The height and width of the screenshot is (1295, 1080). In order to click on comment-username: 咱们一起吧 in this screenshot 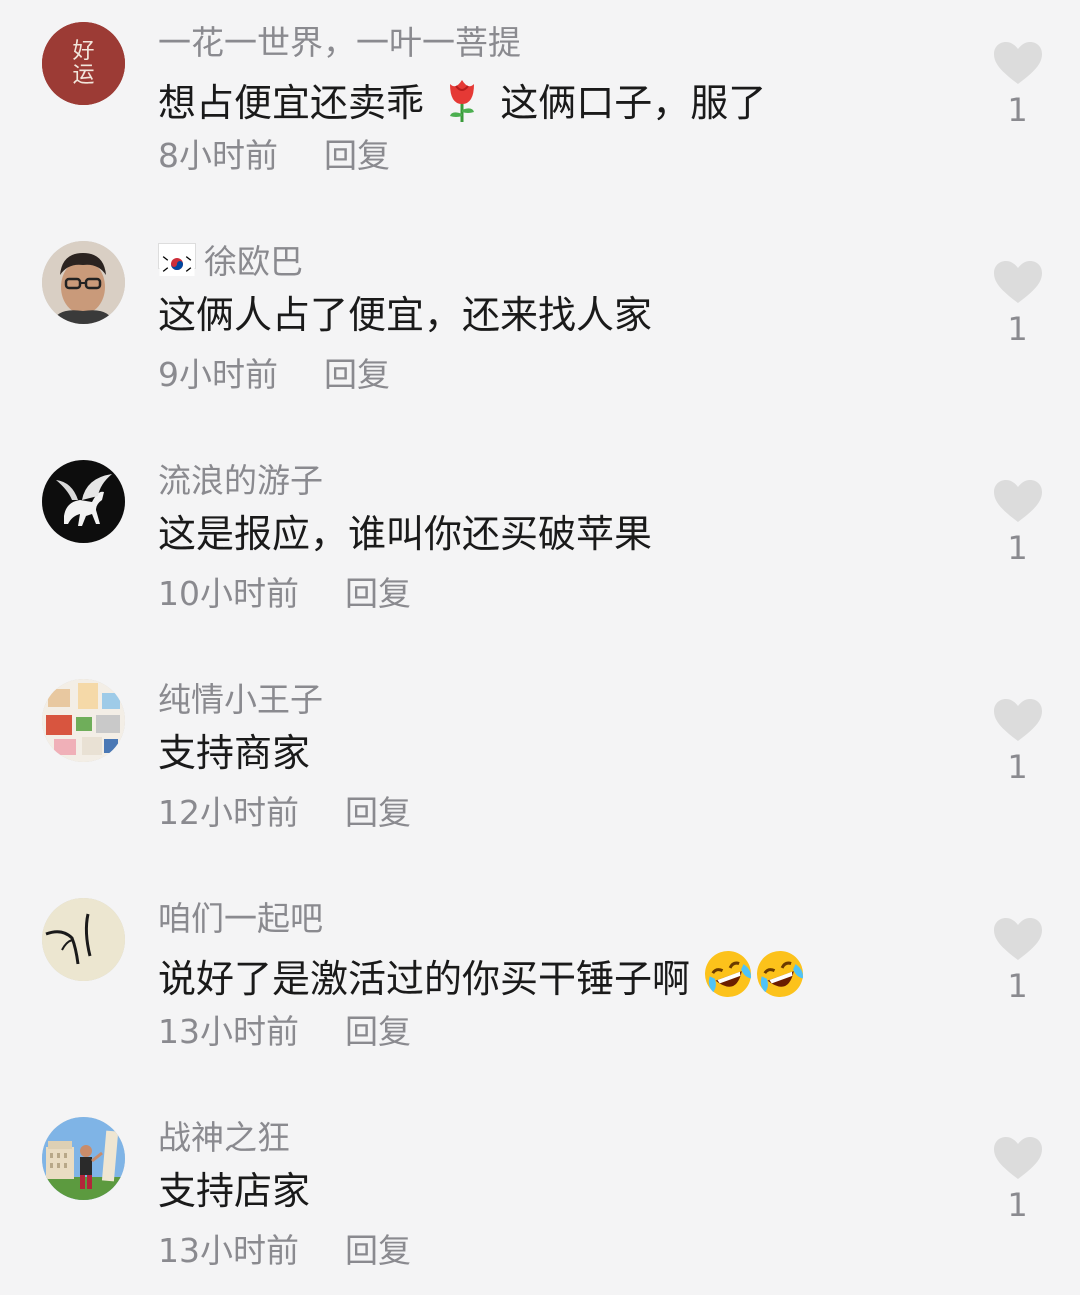, I will do `click(240, 919)`.